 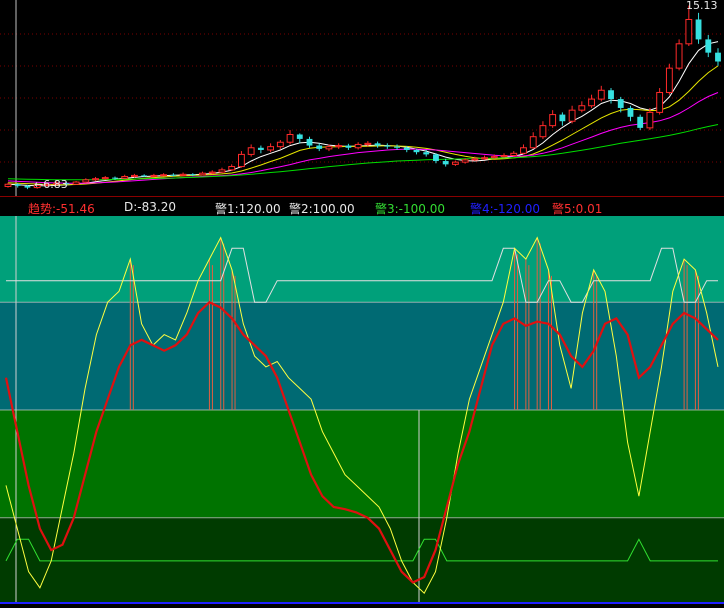 I want to click on legend-item: 警3:-100.00, so click(x=410, y=209).